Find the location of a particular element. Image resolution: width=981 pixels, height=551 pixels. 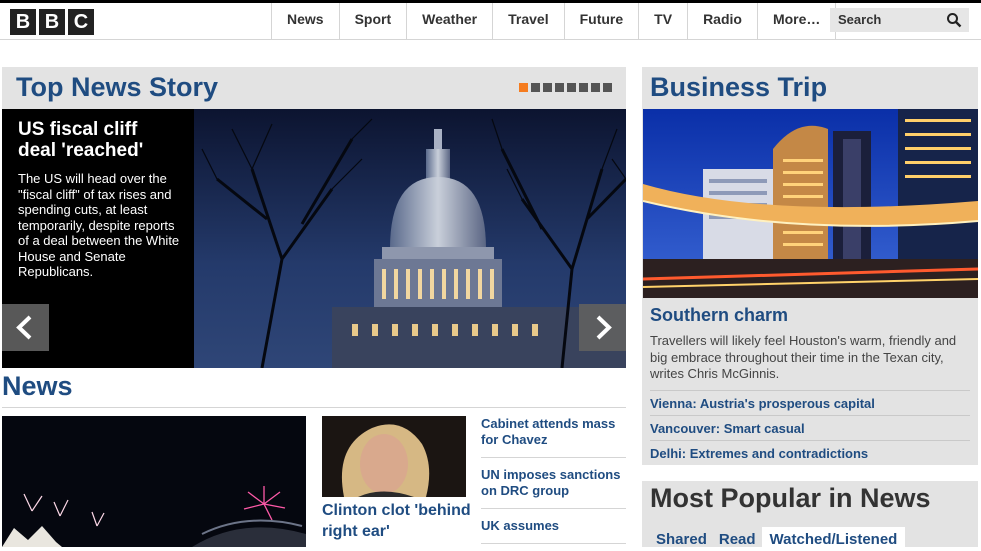

news-link: UN imposes sanctions on DRC group is located at coordinates (553, 487).